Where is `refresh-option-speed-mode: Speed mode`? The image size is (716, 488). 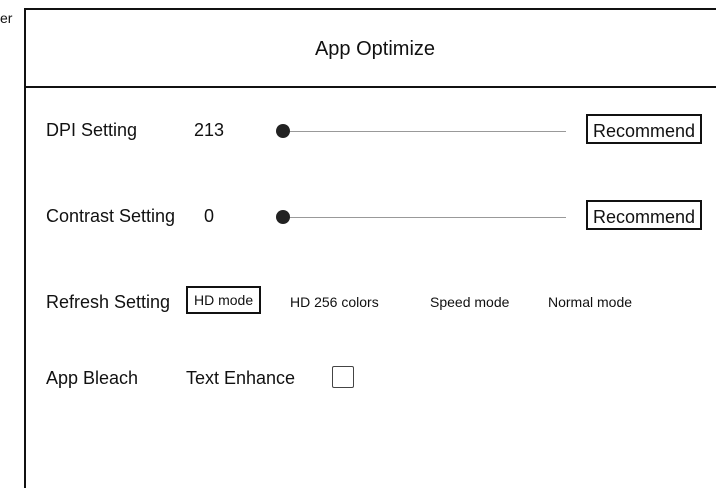
refresh-option-speed-mode: Speed mode is located at coordinates (469, 302).